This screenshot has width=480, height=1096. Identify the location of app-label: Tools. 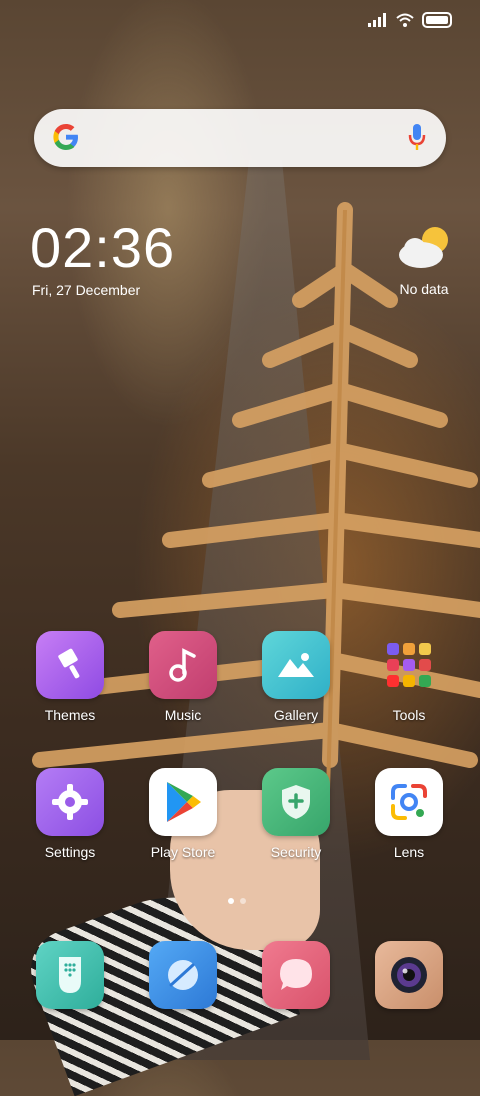
(409, 715).